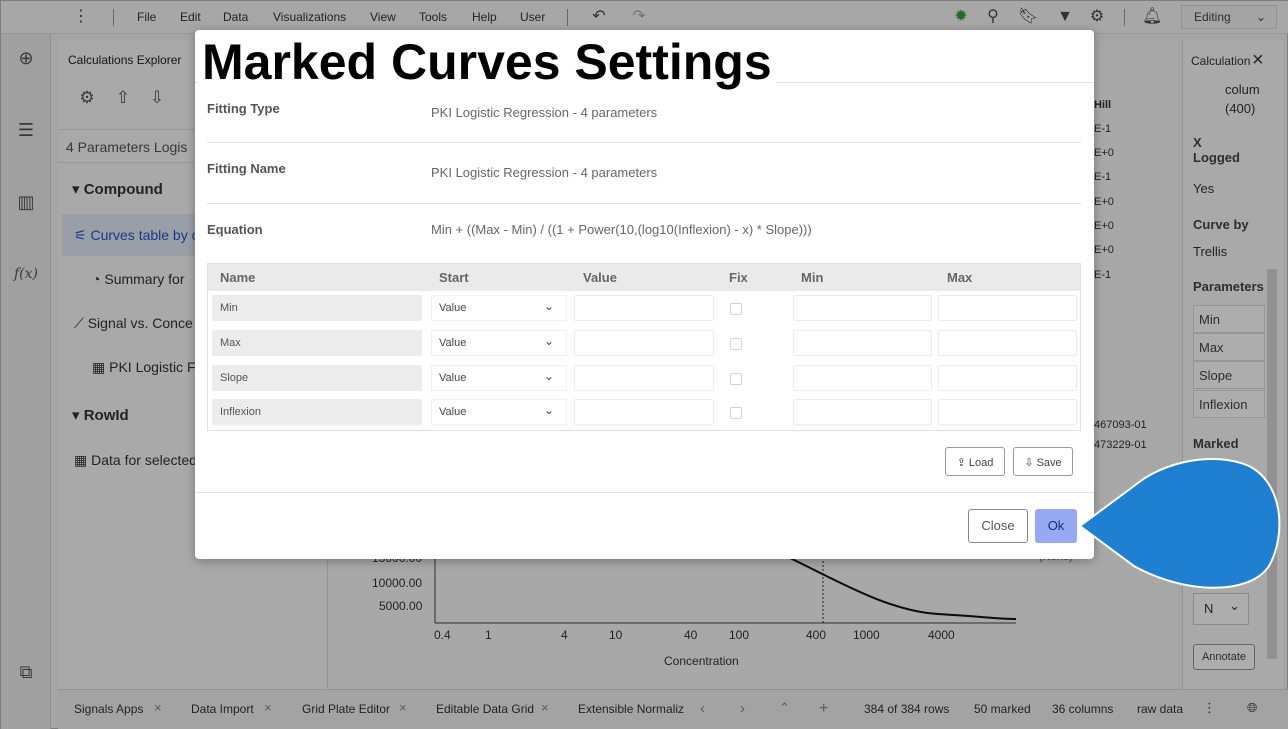  I want to click on download-icon: ⇩, so click(1029, 463).